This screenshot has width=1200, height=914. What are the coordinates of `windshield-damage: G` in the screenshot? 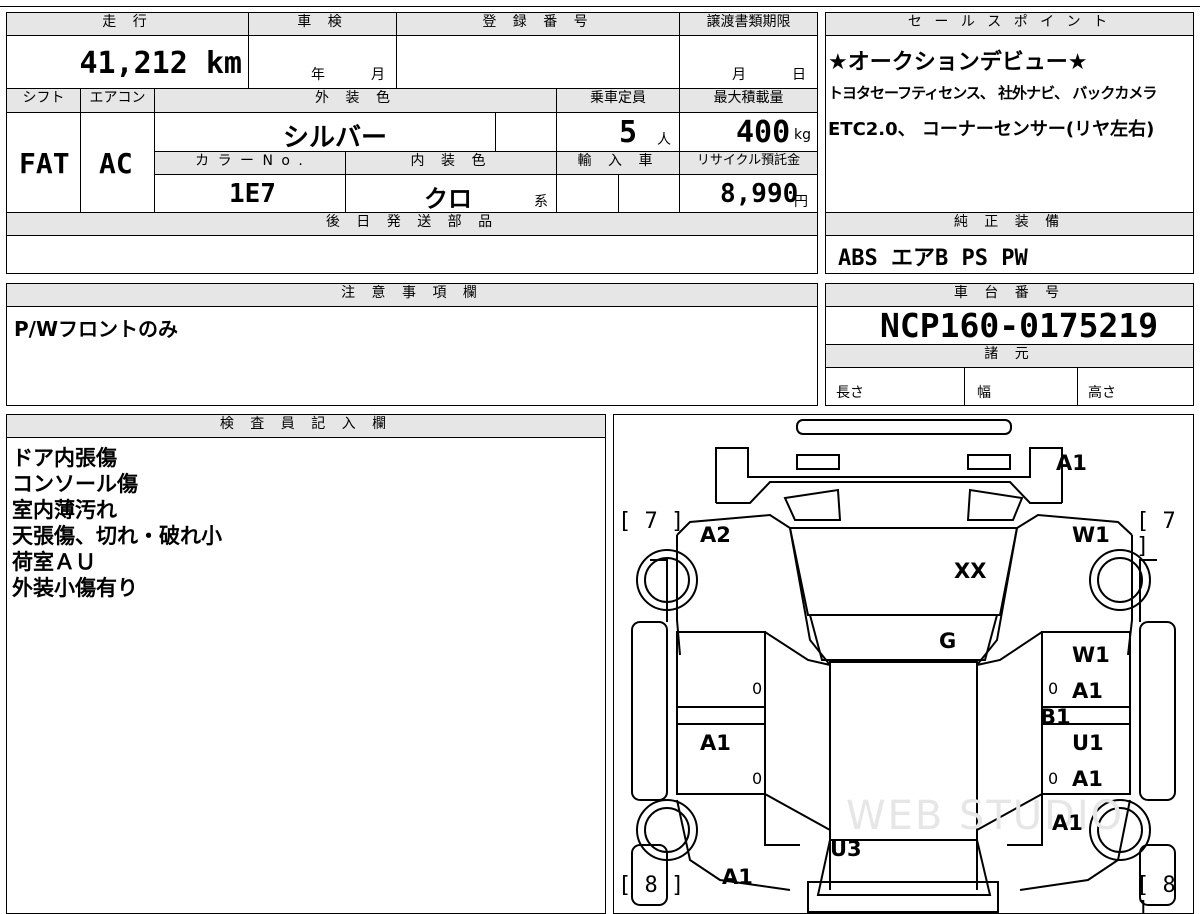 It's located at (948, 641).